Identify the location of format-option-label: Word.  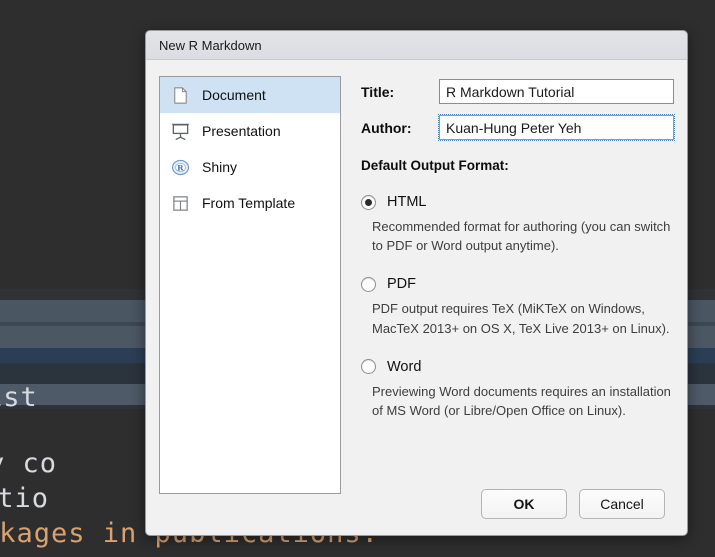
(404, 366).